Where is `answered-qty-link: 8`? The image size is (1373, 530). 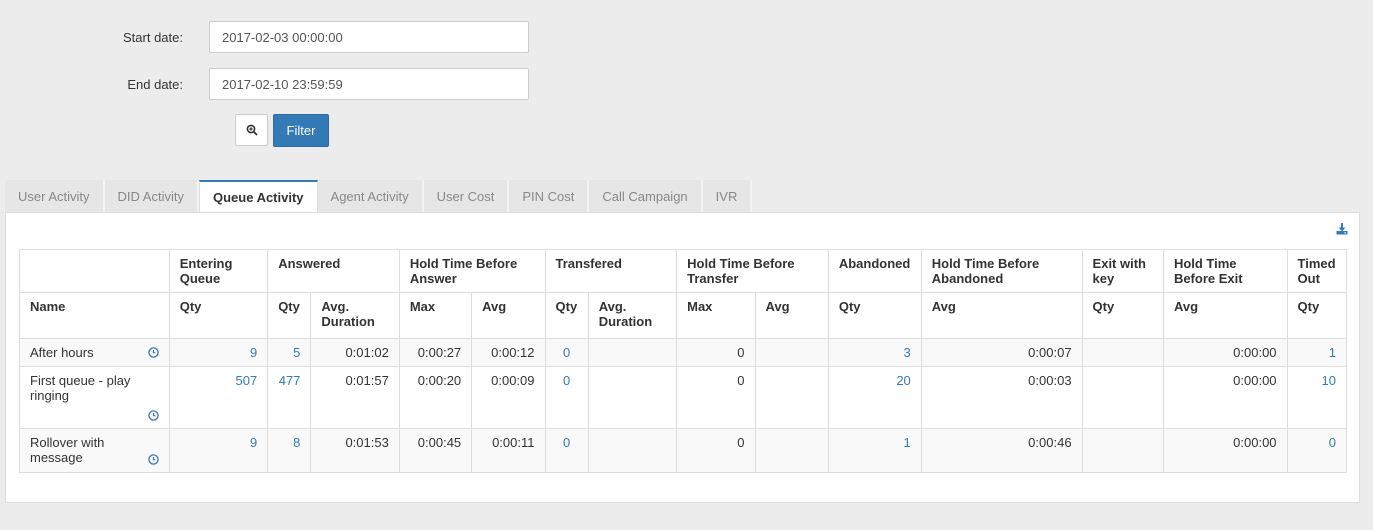 answered-qty-link: 8 is located at coordinates (296, 442).